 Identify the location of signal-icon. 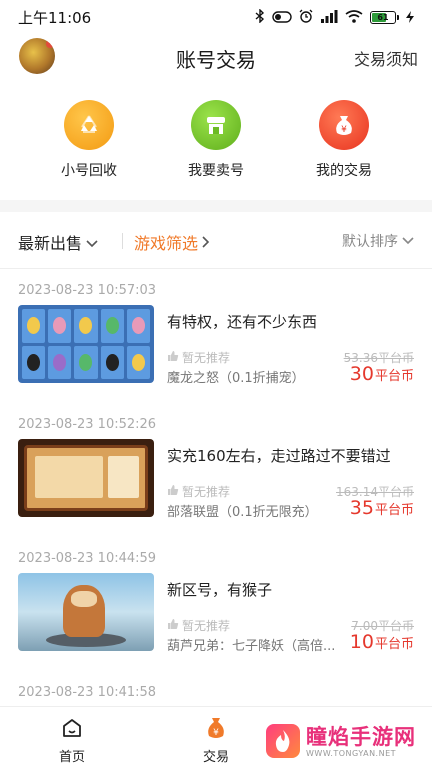
(329, 17).